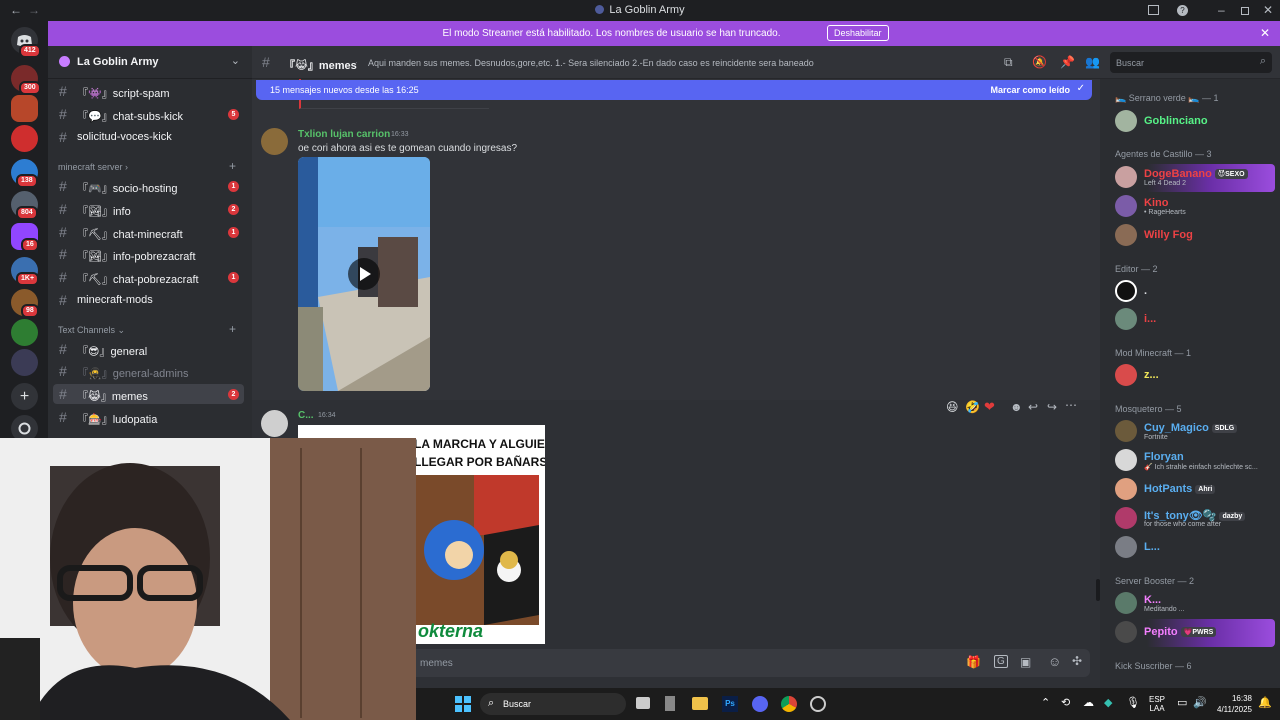 The width and height of the screenshot is (1280, 720). I want to click on member-item: ., so click(1195, 292).